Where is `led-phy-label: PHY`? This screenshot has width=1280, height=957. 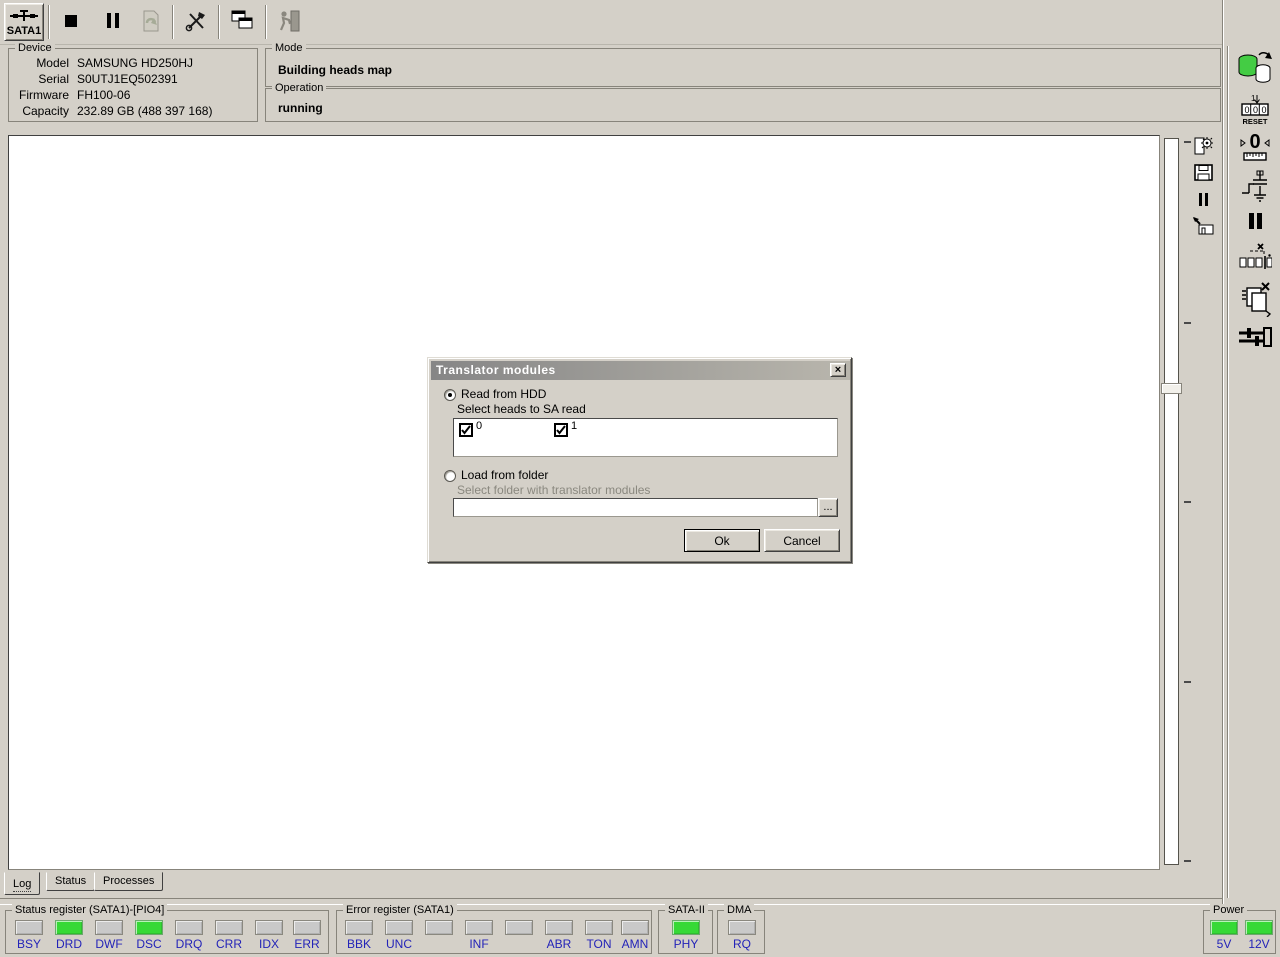
led-phy-label: PHY is located at coordinates (686, 944).